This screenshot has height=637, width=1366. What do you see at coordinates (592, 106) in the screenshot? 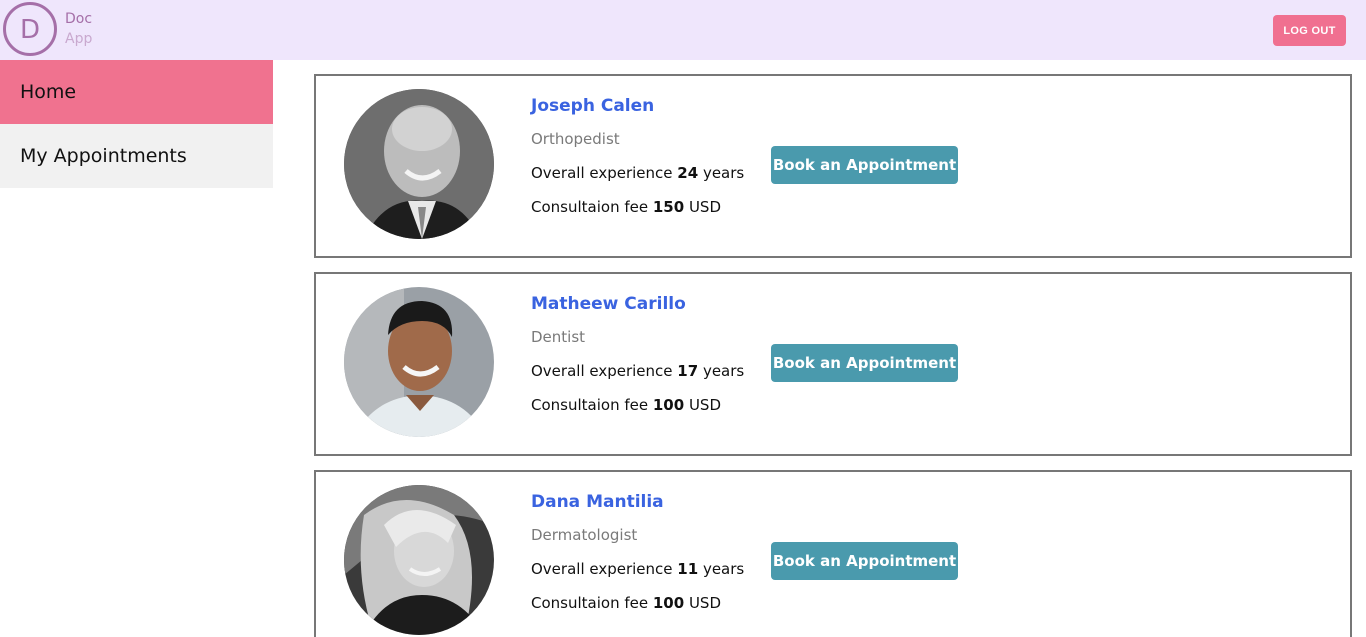
I see `doctor-name: Joseph Calen` at bounding box center [592, 106].